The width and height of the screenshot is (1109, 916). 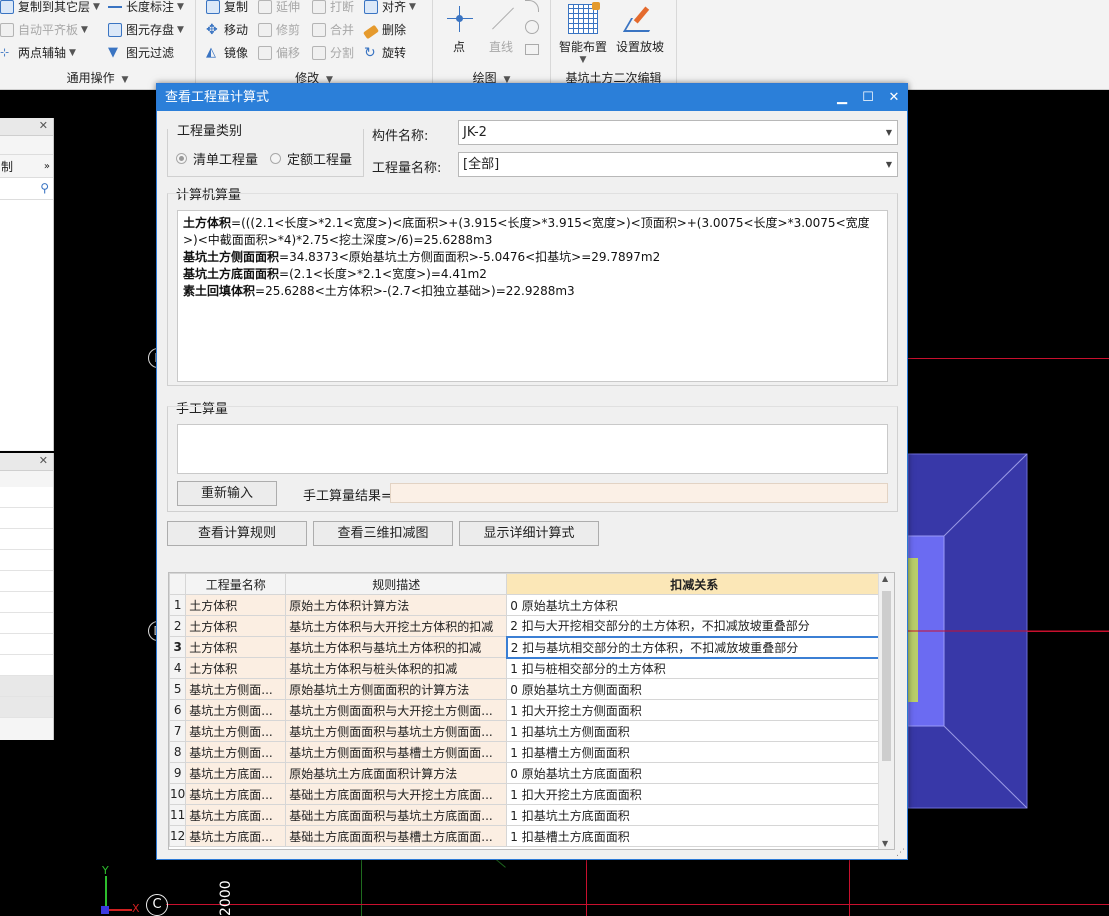 What do you see at coordinates (639, 493) in the screenshot?
I see `manual-result-field` at bounding box center [639, 493].